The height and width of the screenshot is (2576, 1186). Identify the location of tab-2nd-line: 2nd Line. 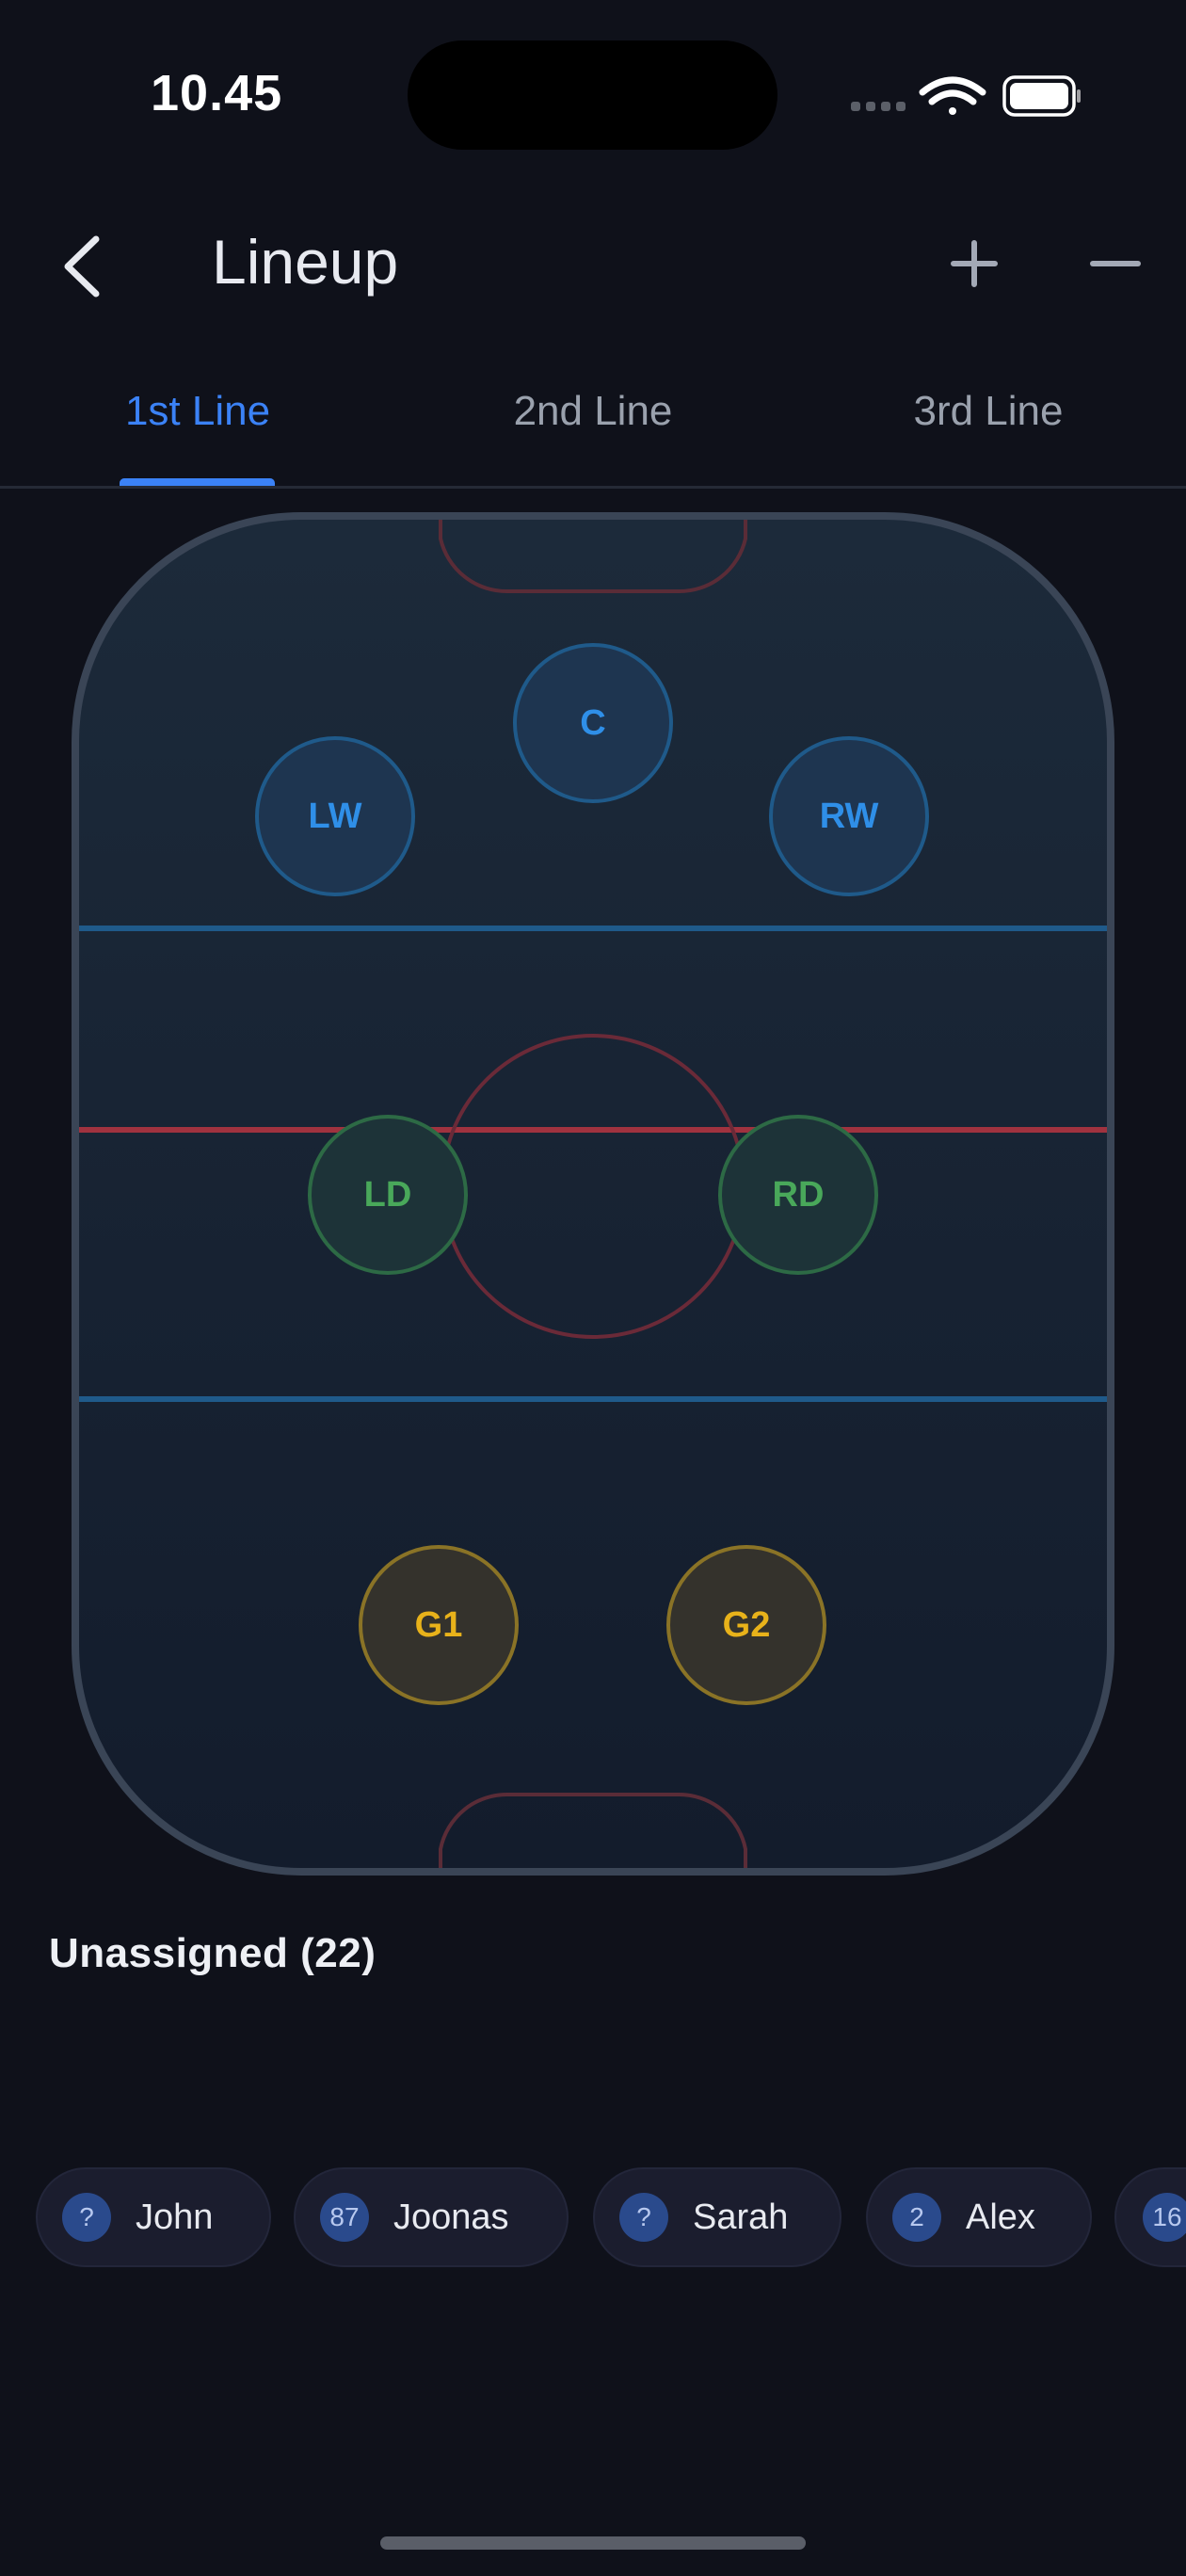
(593, 411).